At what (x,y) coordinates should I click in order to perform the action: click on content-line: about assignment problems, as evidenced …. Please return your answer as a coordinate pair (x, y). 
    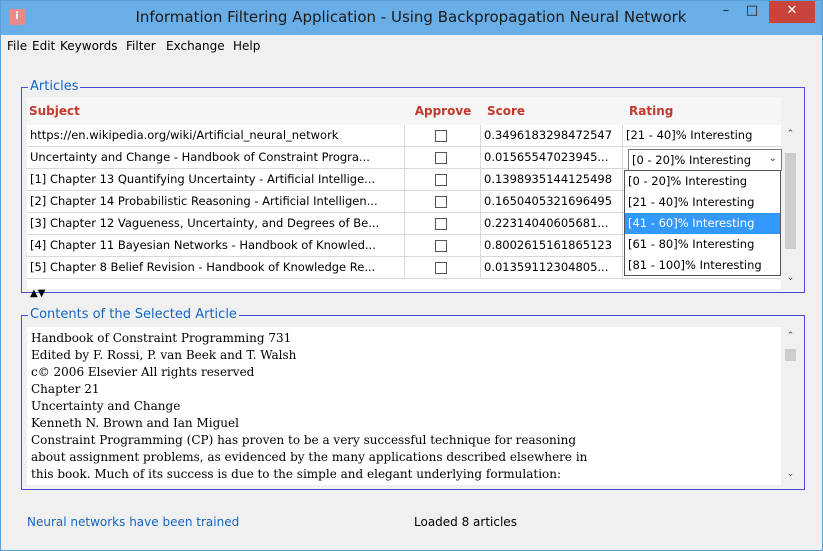
    Looking at the image, I should click on (309, 457).